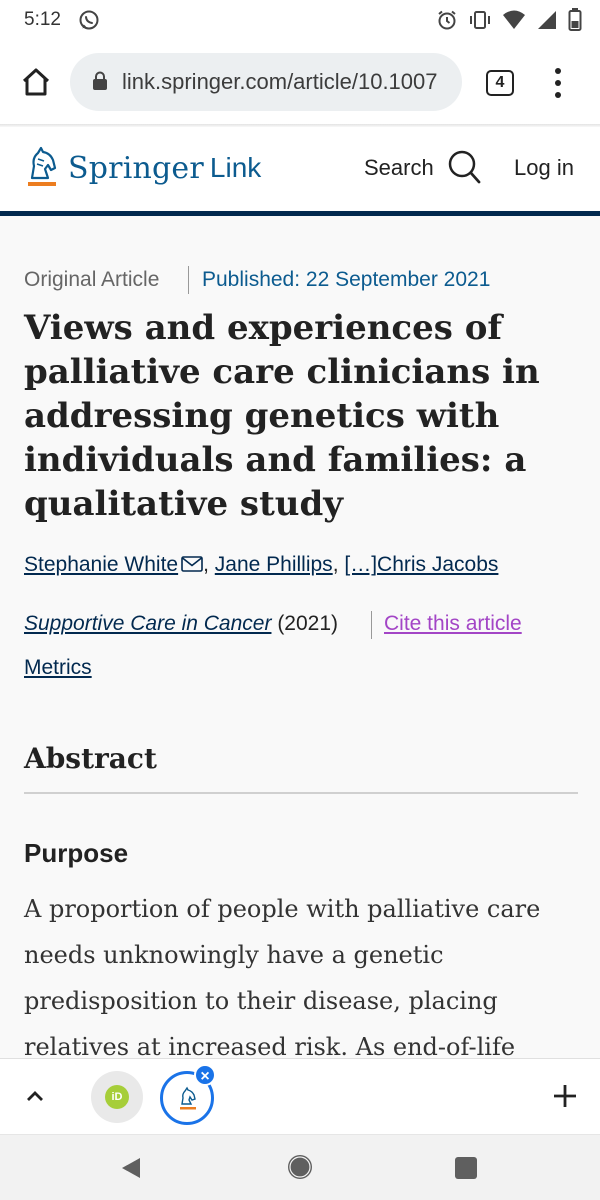  I want to click on orcid-icon: iD, so click(117, 1097).